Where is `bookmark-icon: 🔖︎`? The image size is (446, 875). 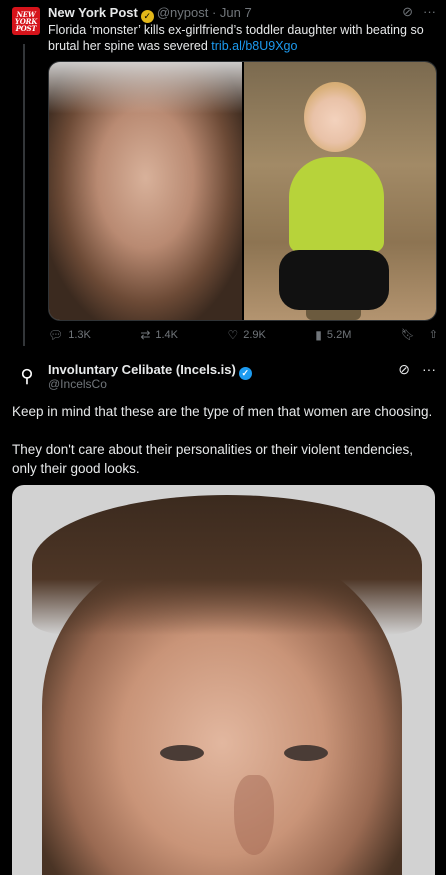
bookmark-icon: 🔖︎ is located at coordinates (408, 335).